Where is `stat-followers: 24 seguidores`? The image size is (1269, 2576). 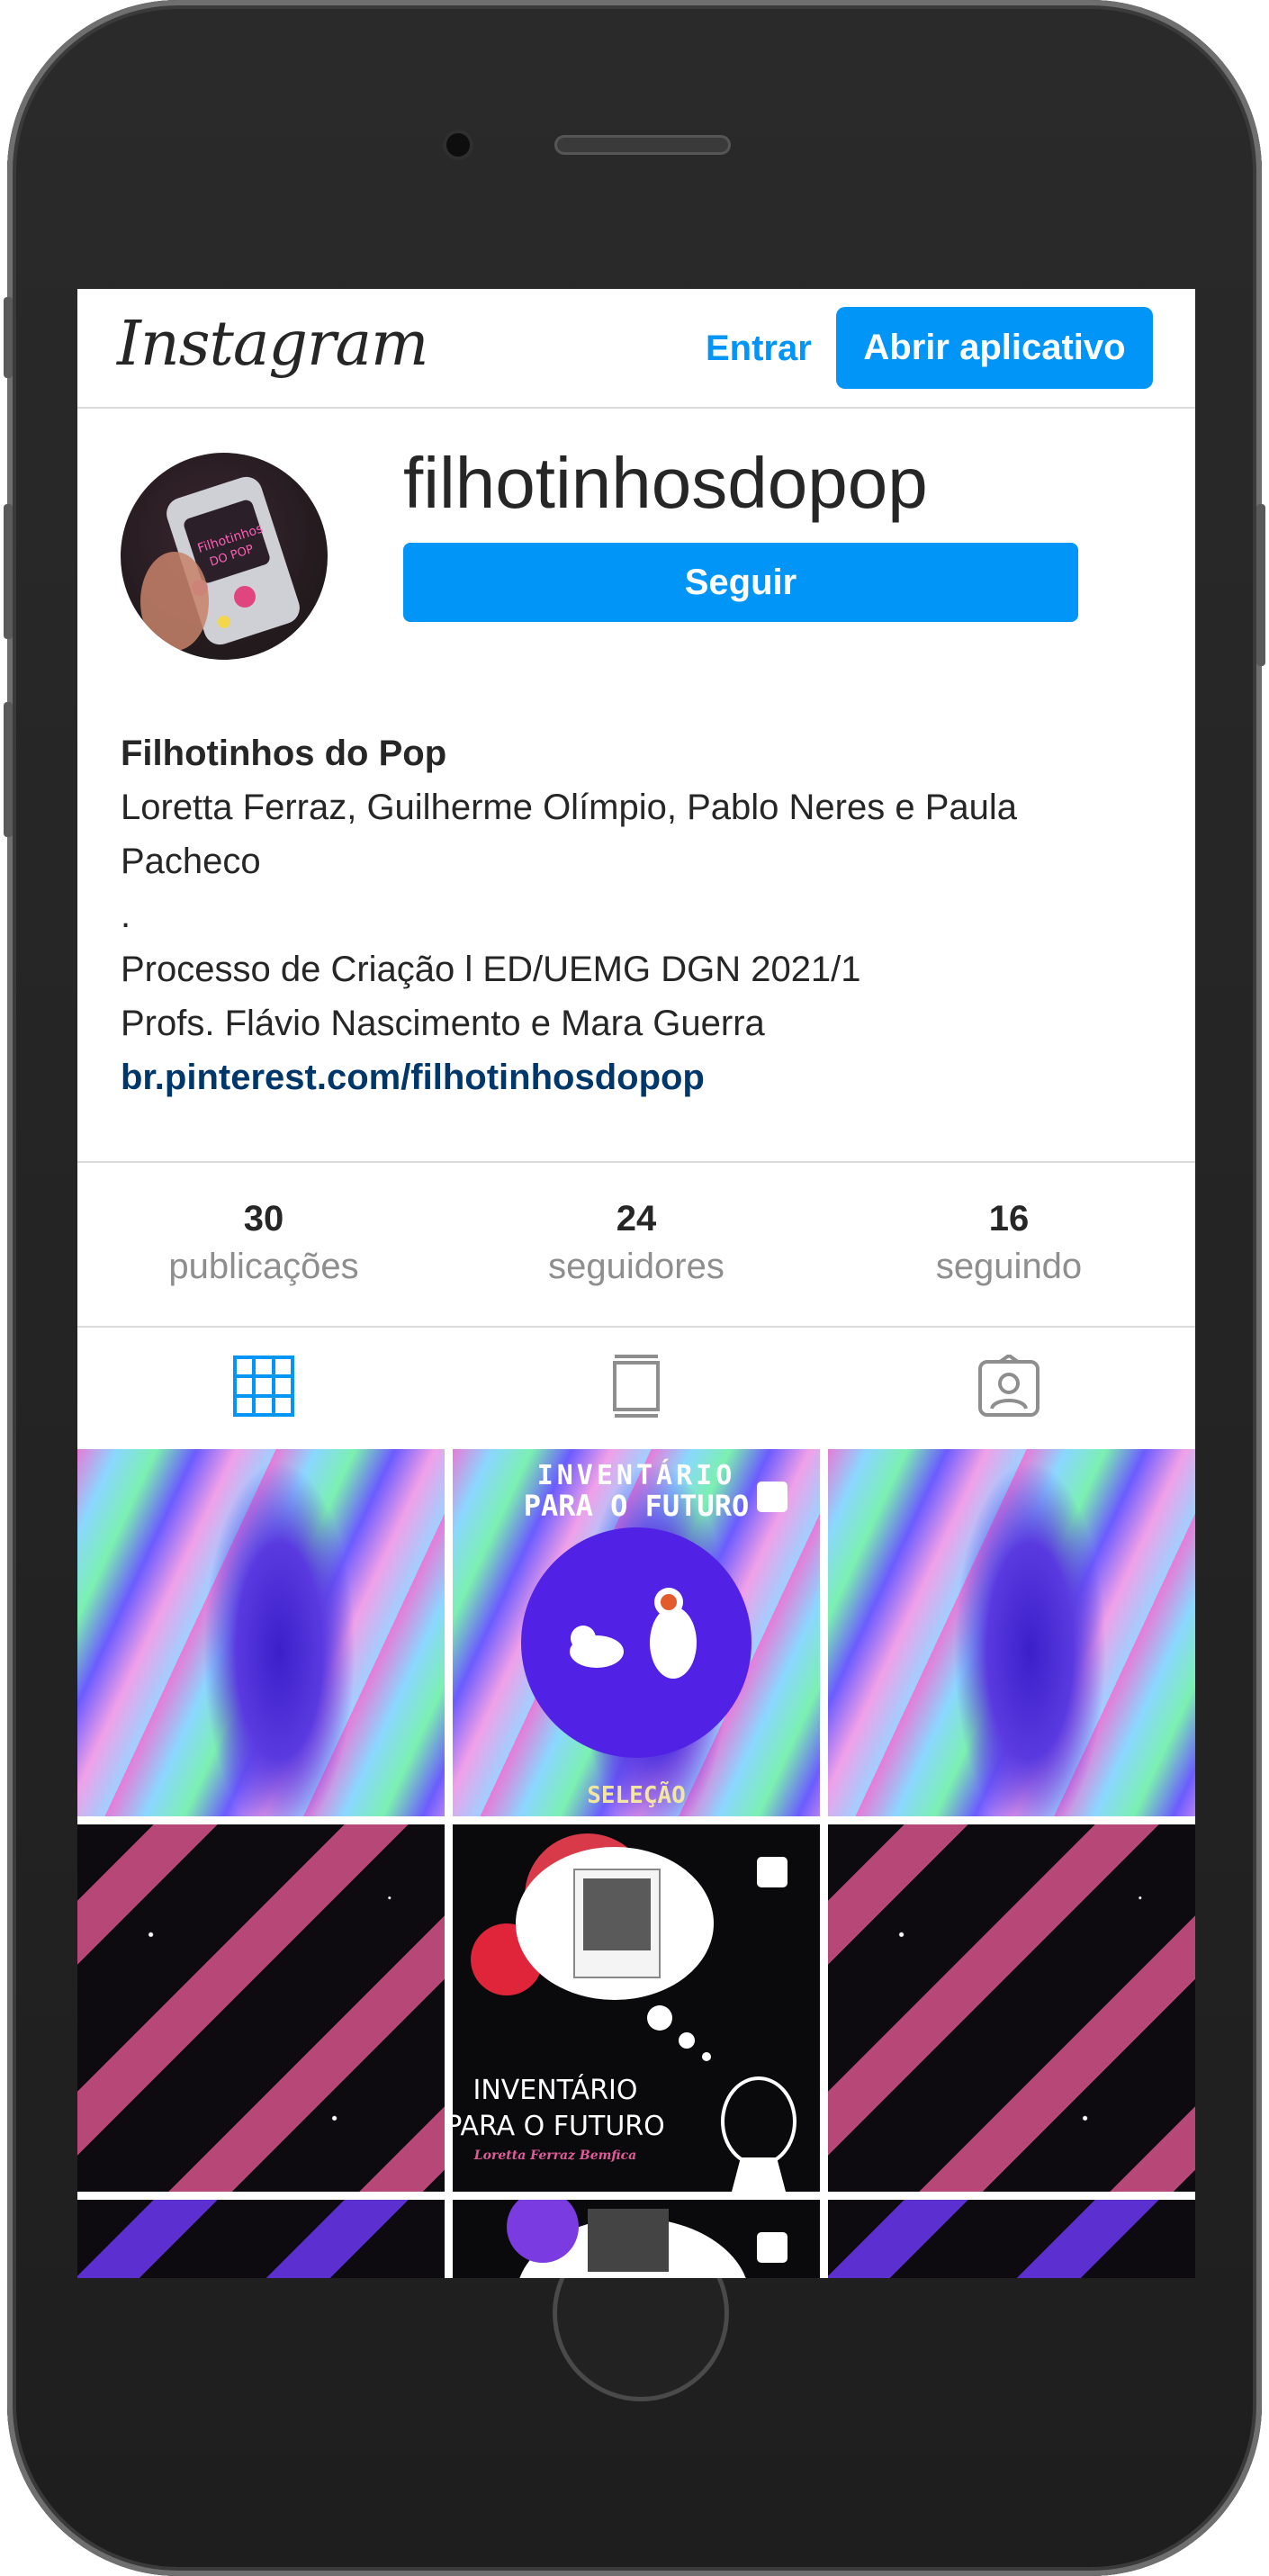 stat-followers: 24 seguidores is located at coordinates (637, 1244).